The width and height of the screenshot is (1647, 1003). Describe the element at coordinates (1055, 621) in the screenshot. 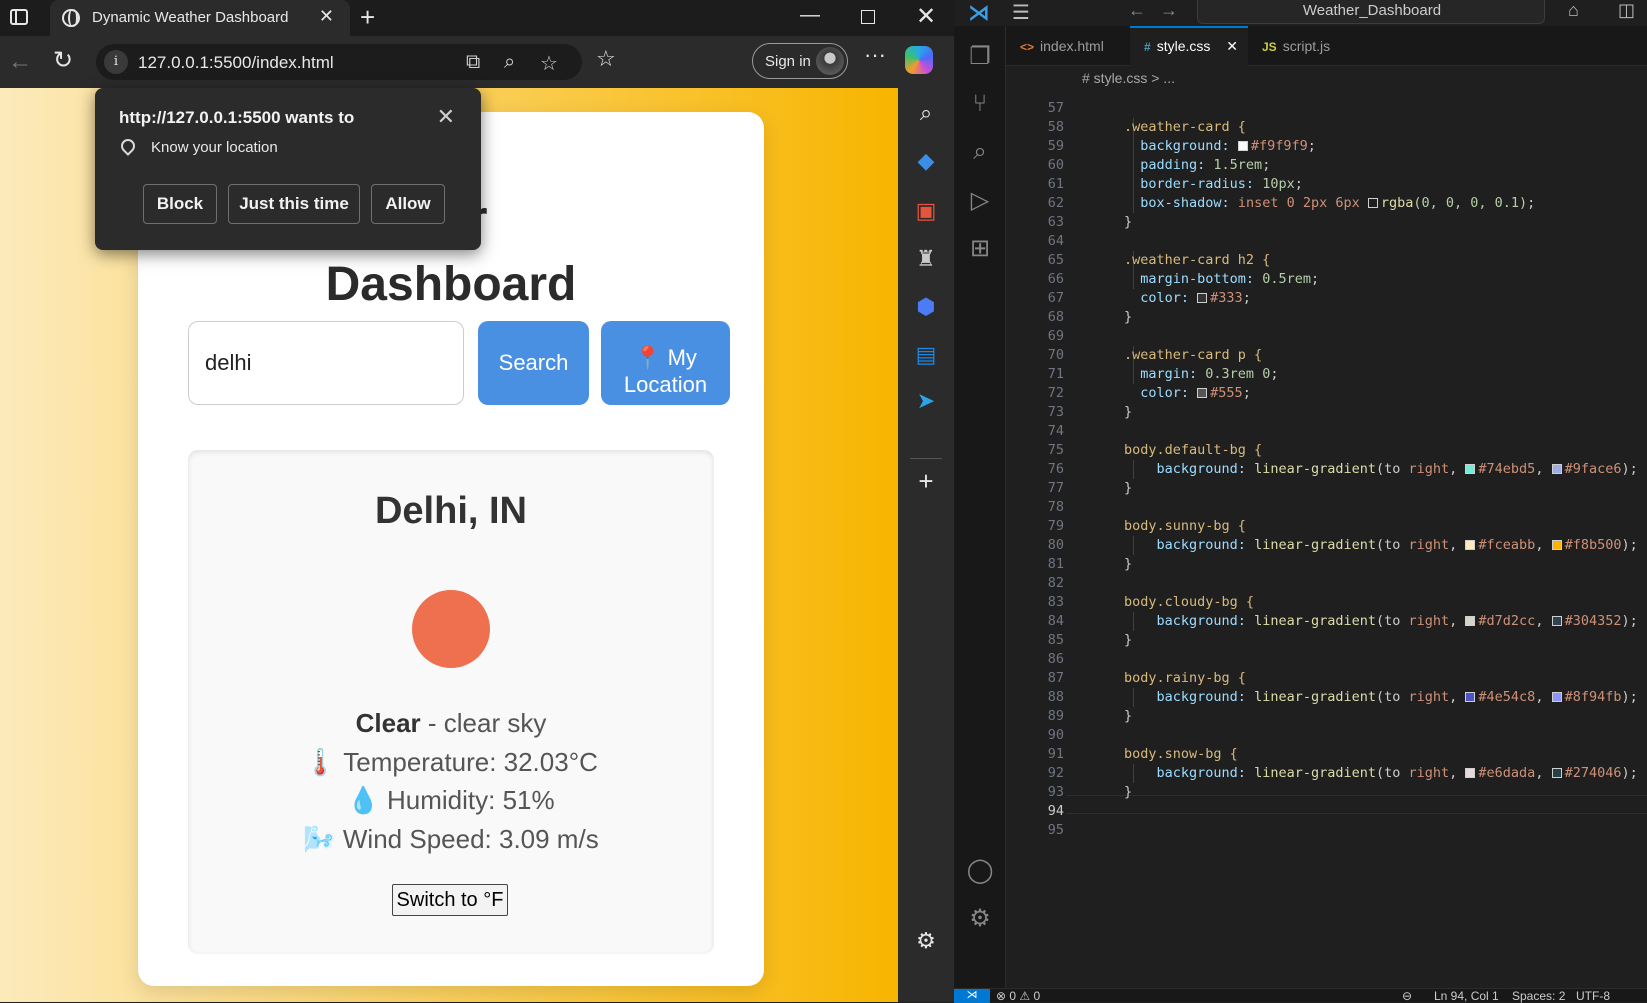

I see `line-number: 84` at that location.